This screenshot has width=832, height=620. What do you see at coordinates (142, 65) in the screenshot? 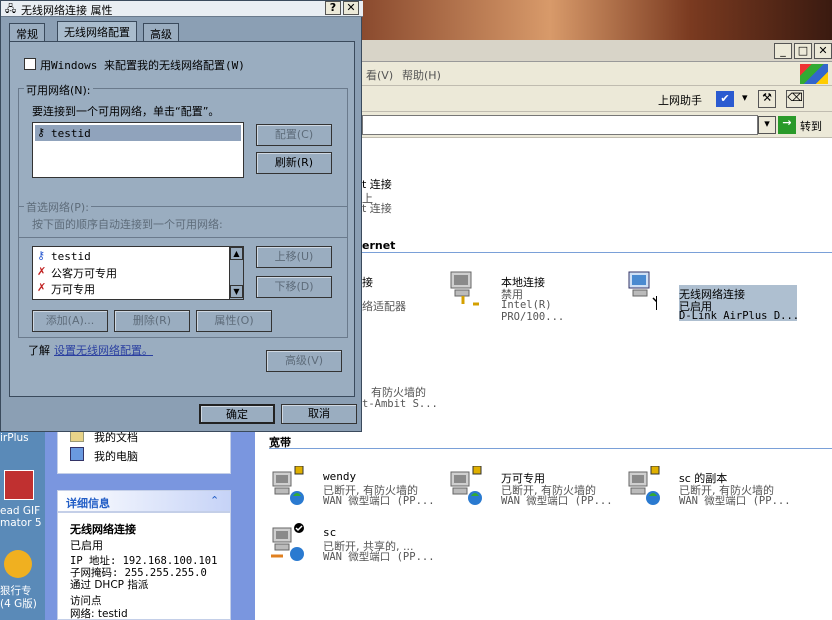
I see `use-windows-label: 用Windows 来配置我的无线网络配置(W)` at bounding box center [142, 65].